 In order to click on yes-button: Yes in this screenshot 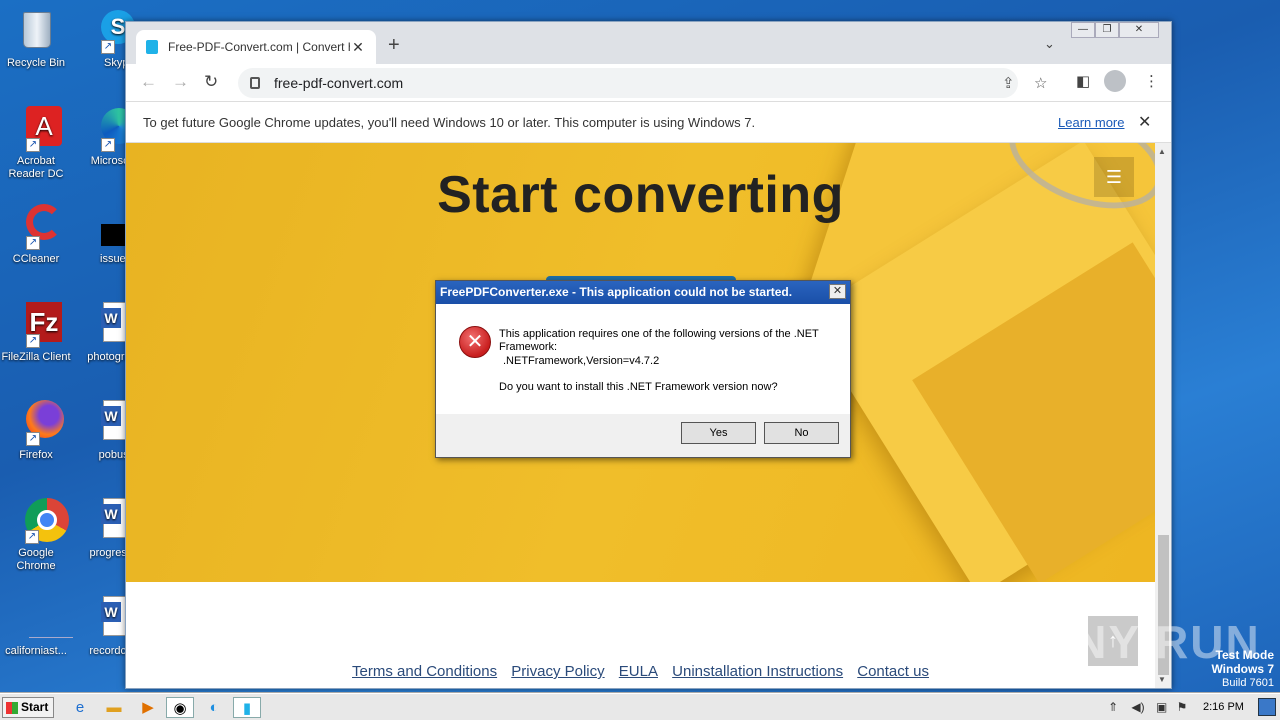, I will do `click(718, 433)`.